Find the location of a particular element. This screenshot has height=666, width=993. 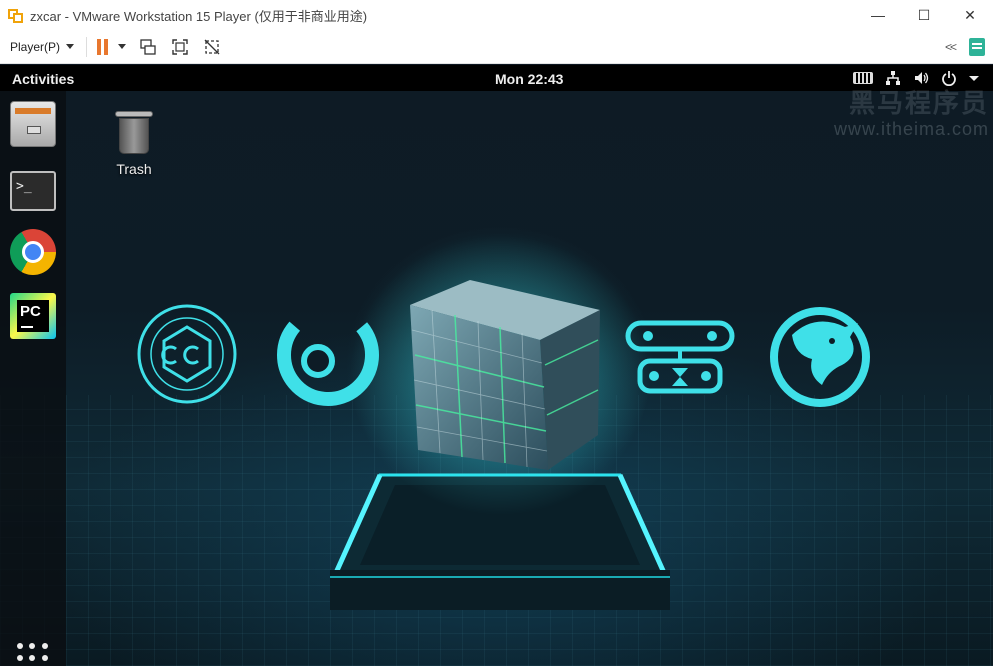

trash-label: Trash is located at coordinates (134, 169).